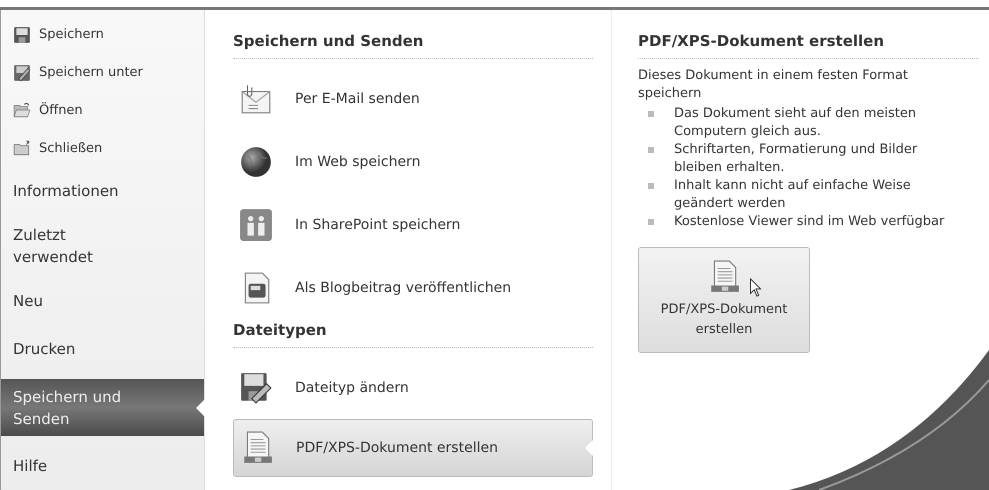 The image size is (989, 490). Describe the element at coordinates (22, 148) in the screenshot. I see `folder-icon` at that location.